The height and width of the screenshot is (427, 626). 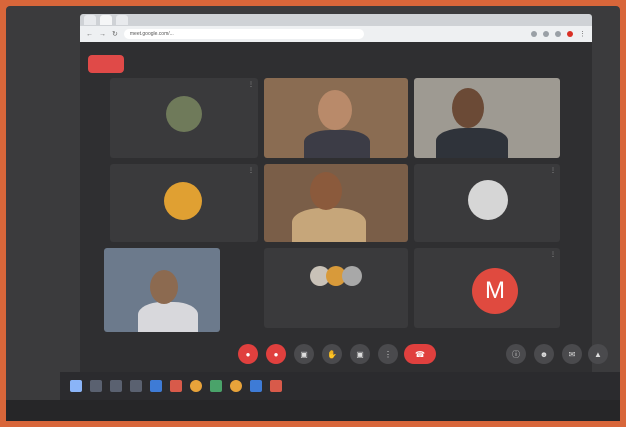 I want to click on mic-off-icon: ●, so click(x=248, y=354).